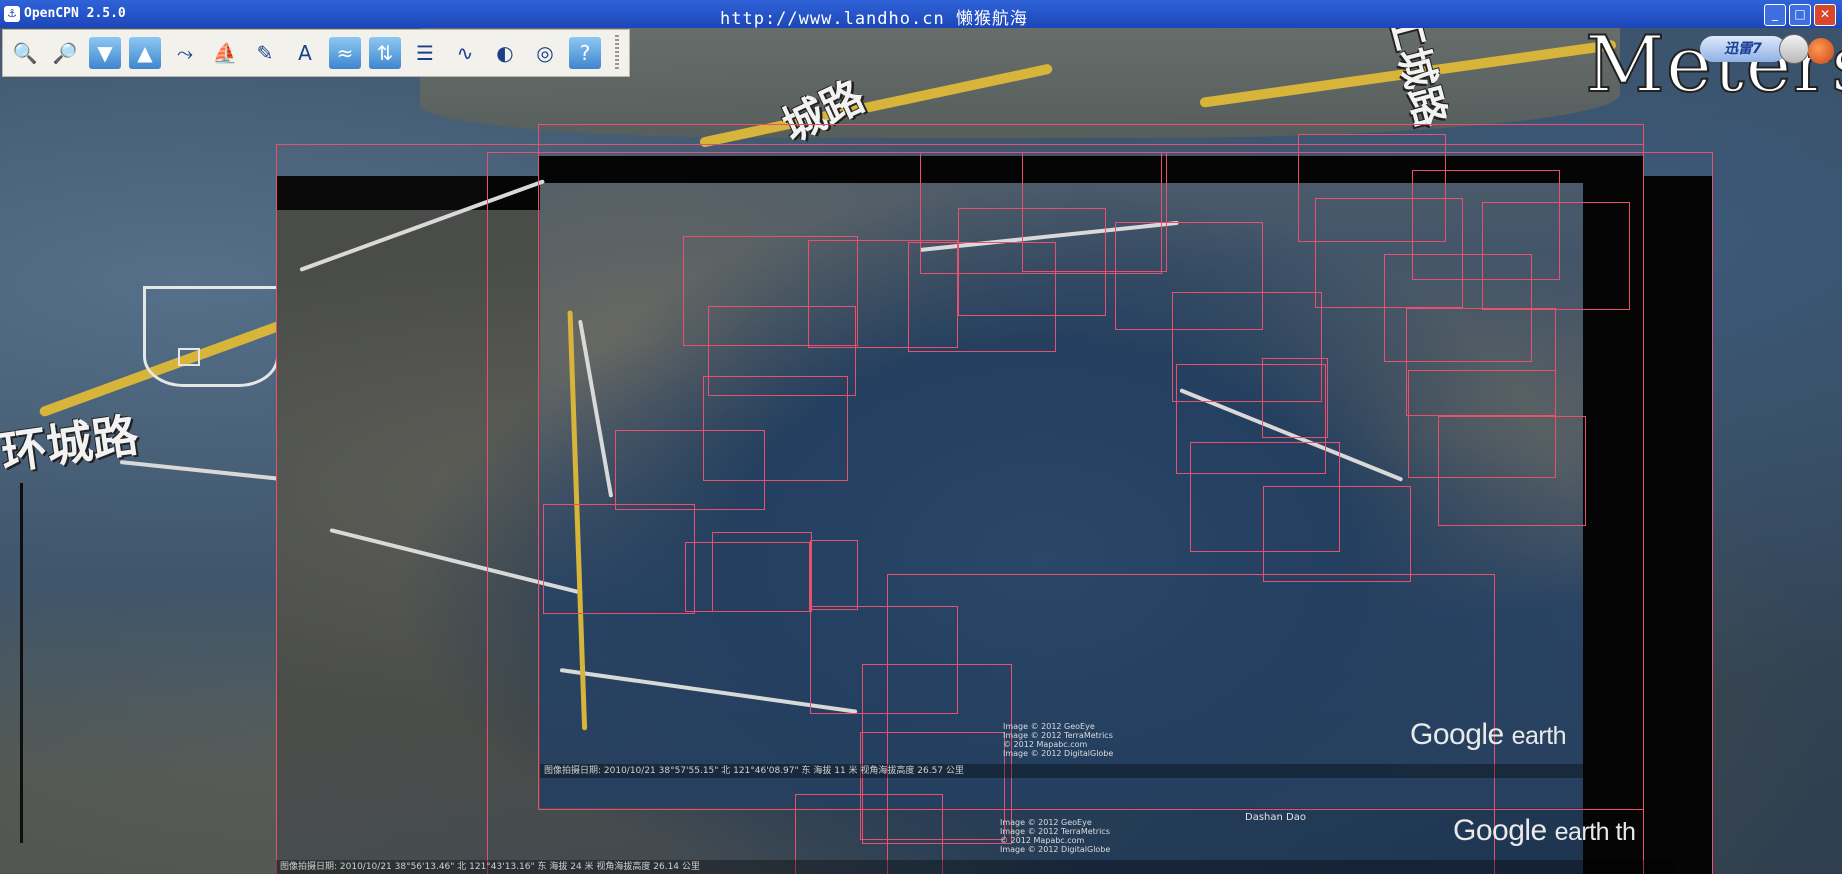 The image size is (1842, 874). What do you see at coordinates (585, 53) in the screenshot?
I see `help-icon: ?` at bounding box center [585, 53].